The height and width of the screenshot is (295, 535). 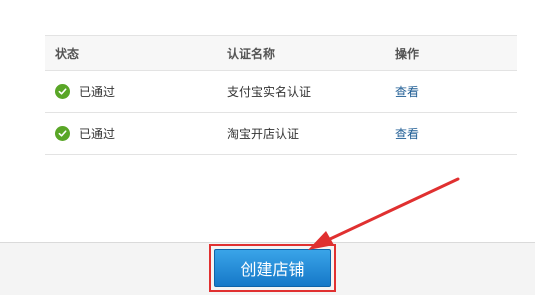 I want to click on table-header: 状态 认证名称 操作, so click(x=281, y=53).